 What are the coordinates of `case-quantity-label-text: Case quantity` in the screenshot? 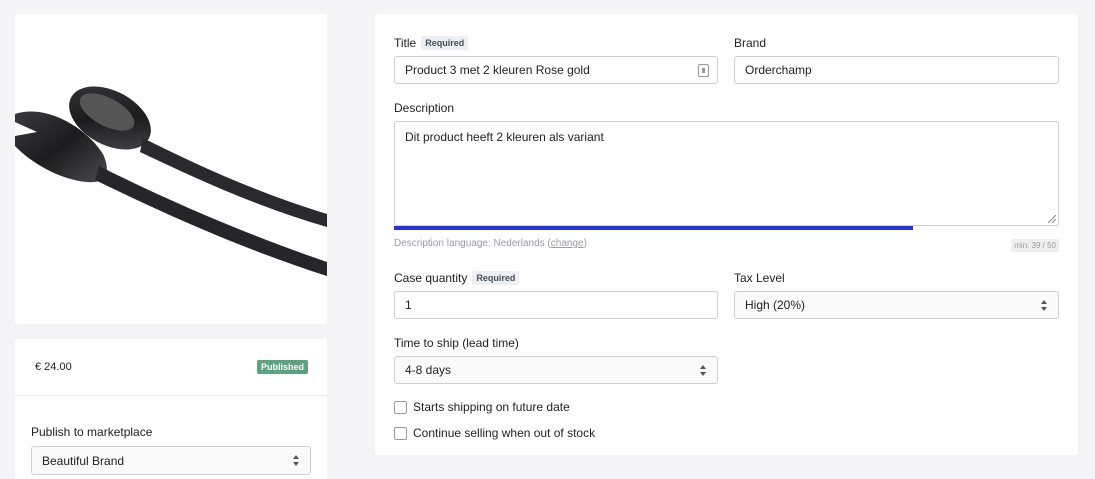 It's located at (431, 278).